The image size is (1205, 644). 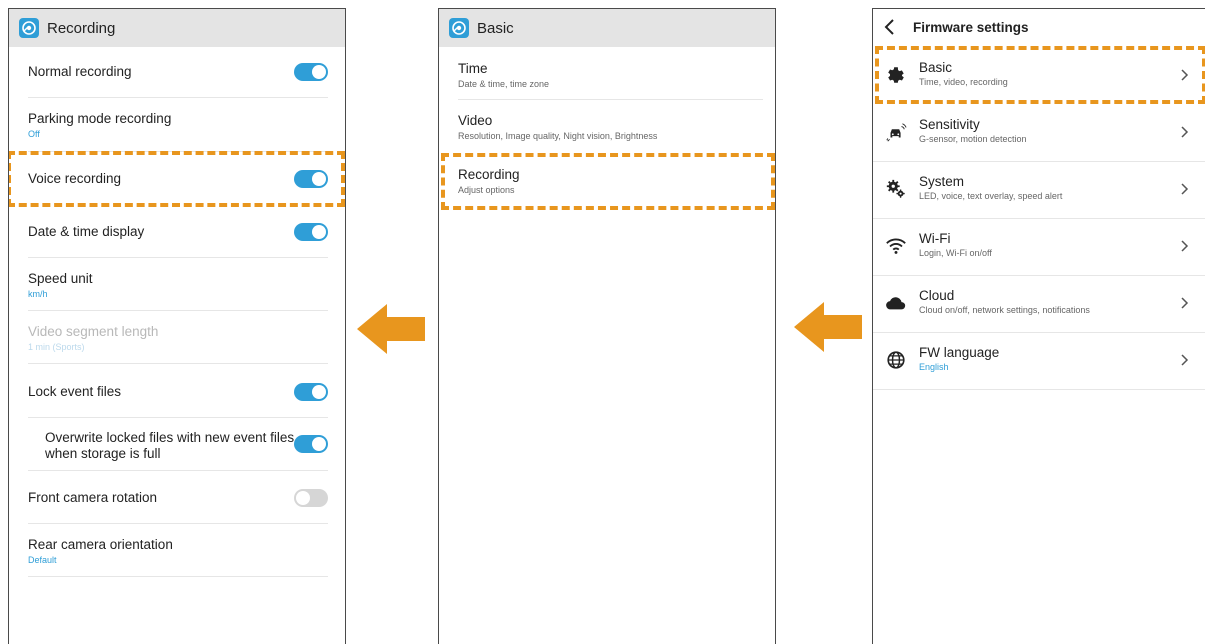 I want to click on firmware-header: Firmware settings, so click(x=1039, y=27).